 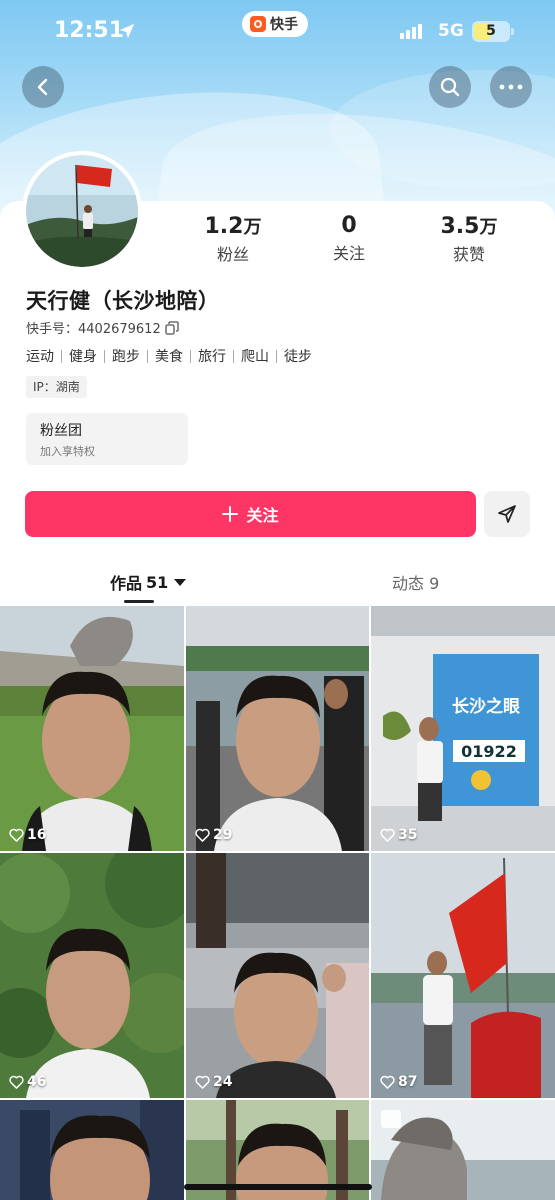 I want to click on sign-title: 长沙之眼, so click(x=486, y=706).